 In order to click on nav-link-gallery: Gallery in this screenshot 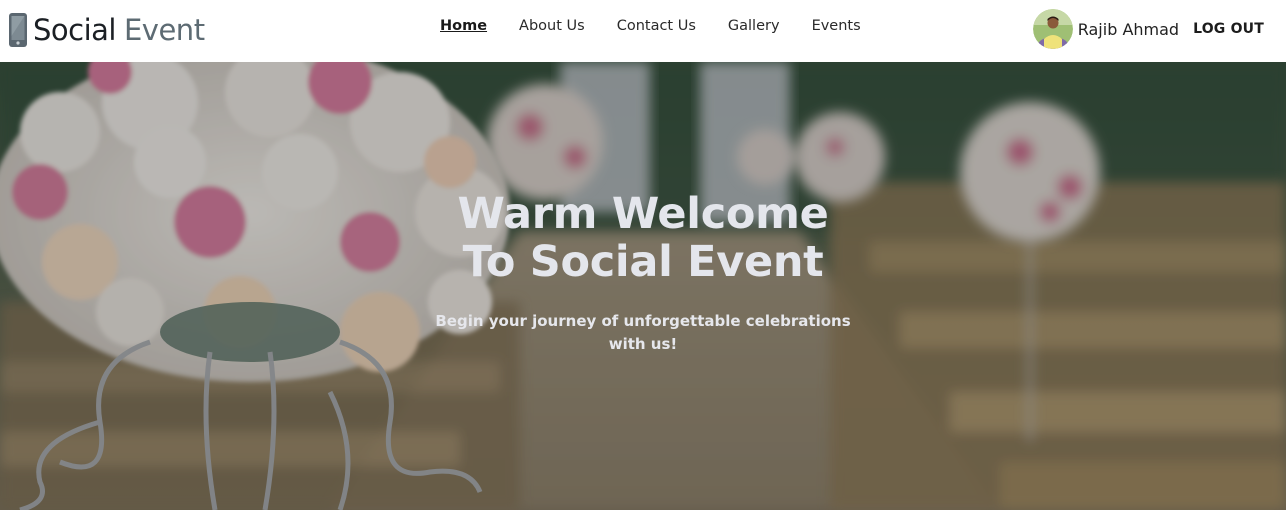, I will do `click(754, 26)`.